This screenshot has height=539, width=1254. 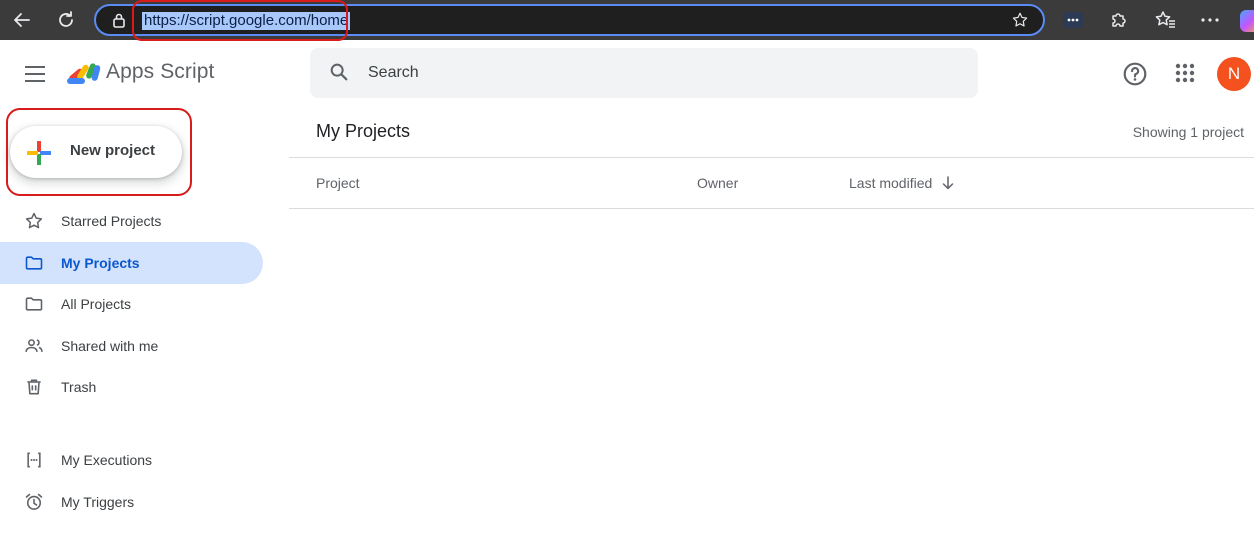 I want to click on extension-badge-icon, so click(x=1073, y=20).